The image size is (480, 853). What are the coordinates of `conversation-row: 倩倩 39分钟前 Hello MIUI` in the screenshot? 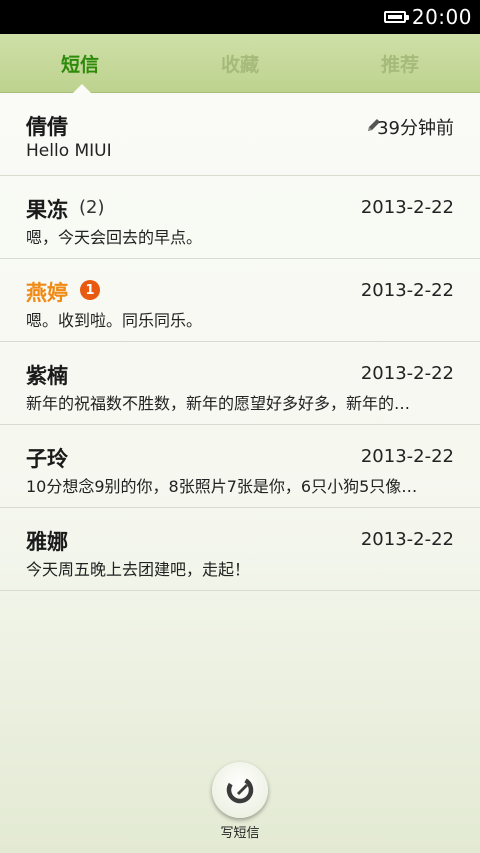 It's located at (240, 134).